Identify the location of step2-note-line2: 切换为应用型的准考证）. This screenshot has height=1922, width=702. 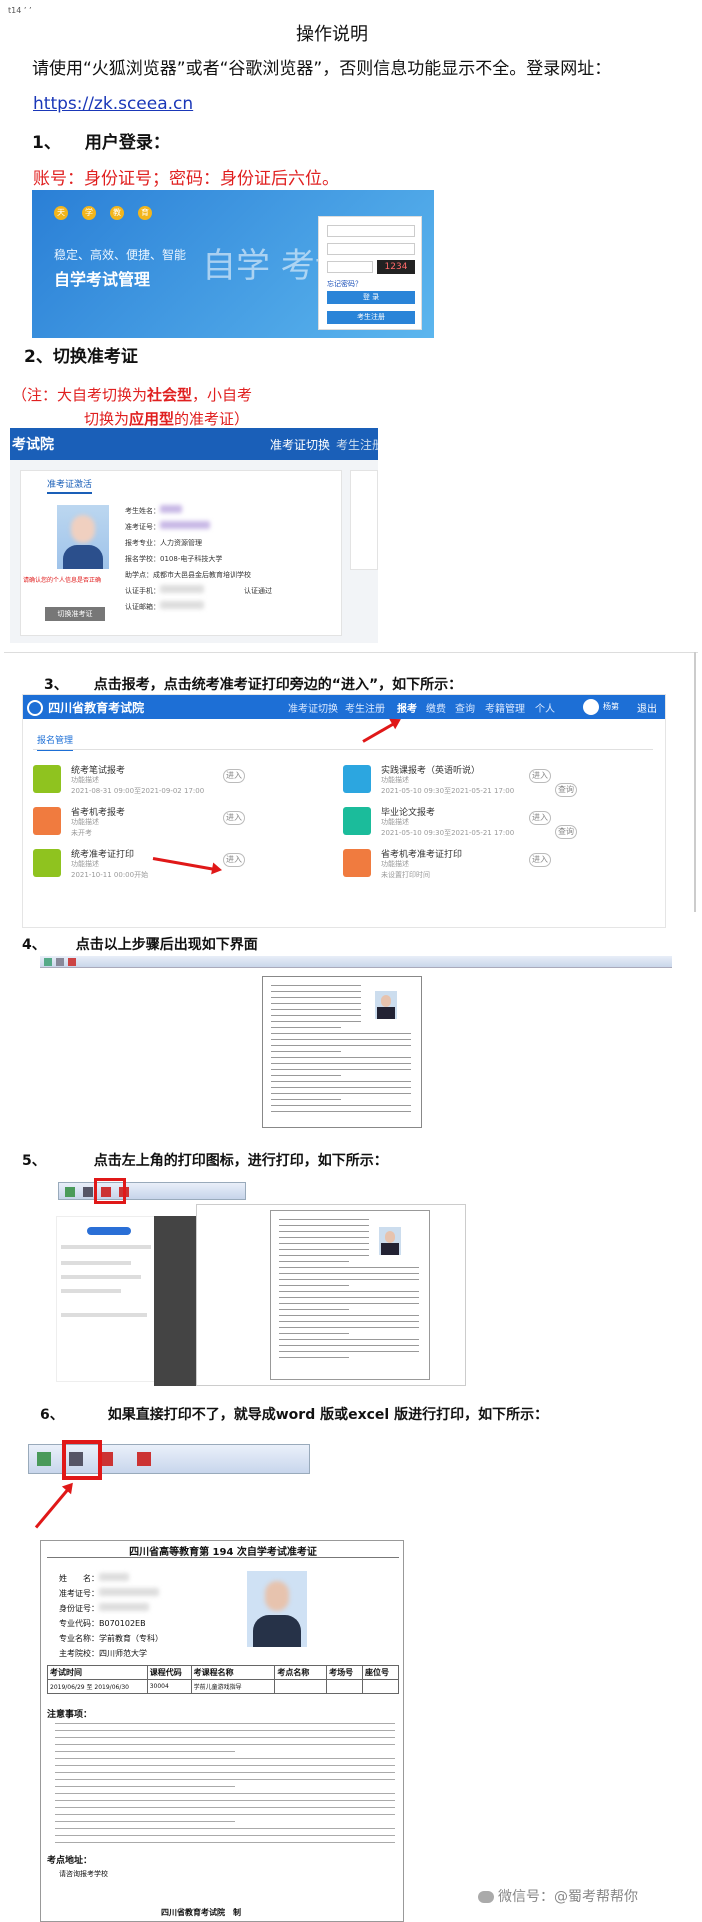
(166, 418).